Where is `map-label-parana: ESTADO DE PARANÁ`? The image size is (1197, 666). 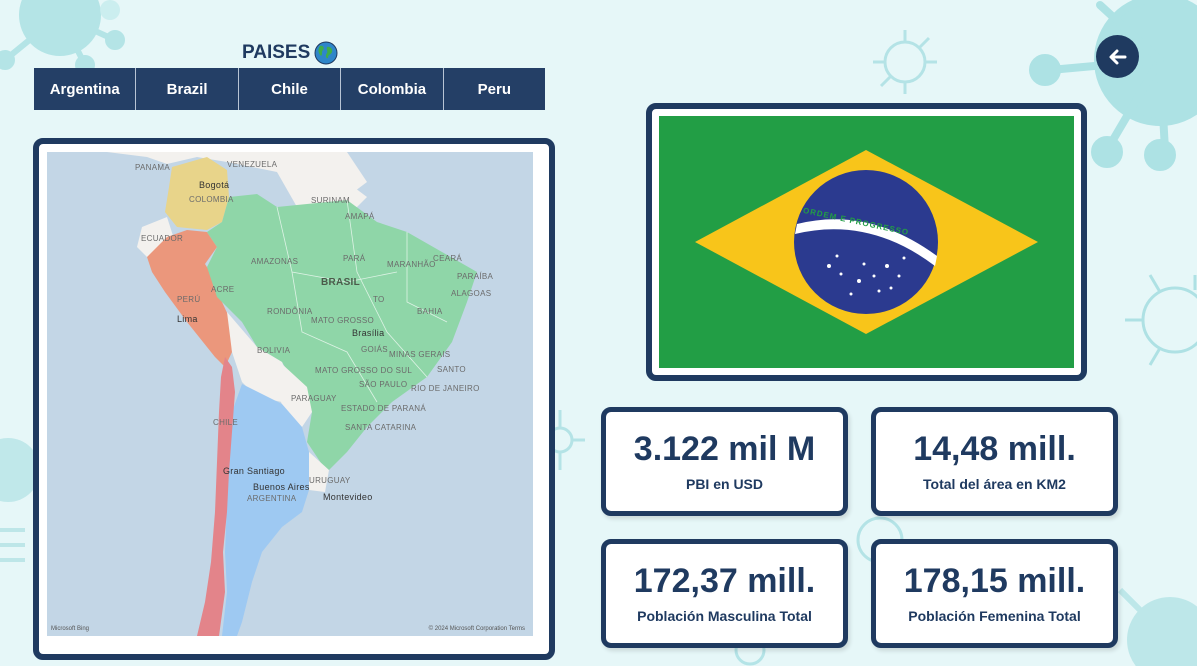 map-label-parana: ESTADO DE PARANÁ is located at coordinates (383, 408).